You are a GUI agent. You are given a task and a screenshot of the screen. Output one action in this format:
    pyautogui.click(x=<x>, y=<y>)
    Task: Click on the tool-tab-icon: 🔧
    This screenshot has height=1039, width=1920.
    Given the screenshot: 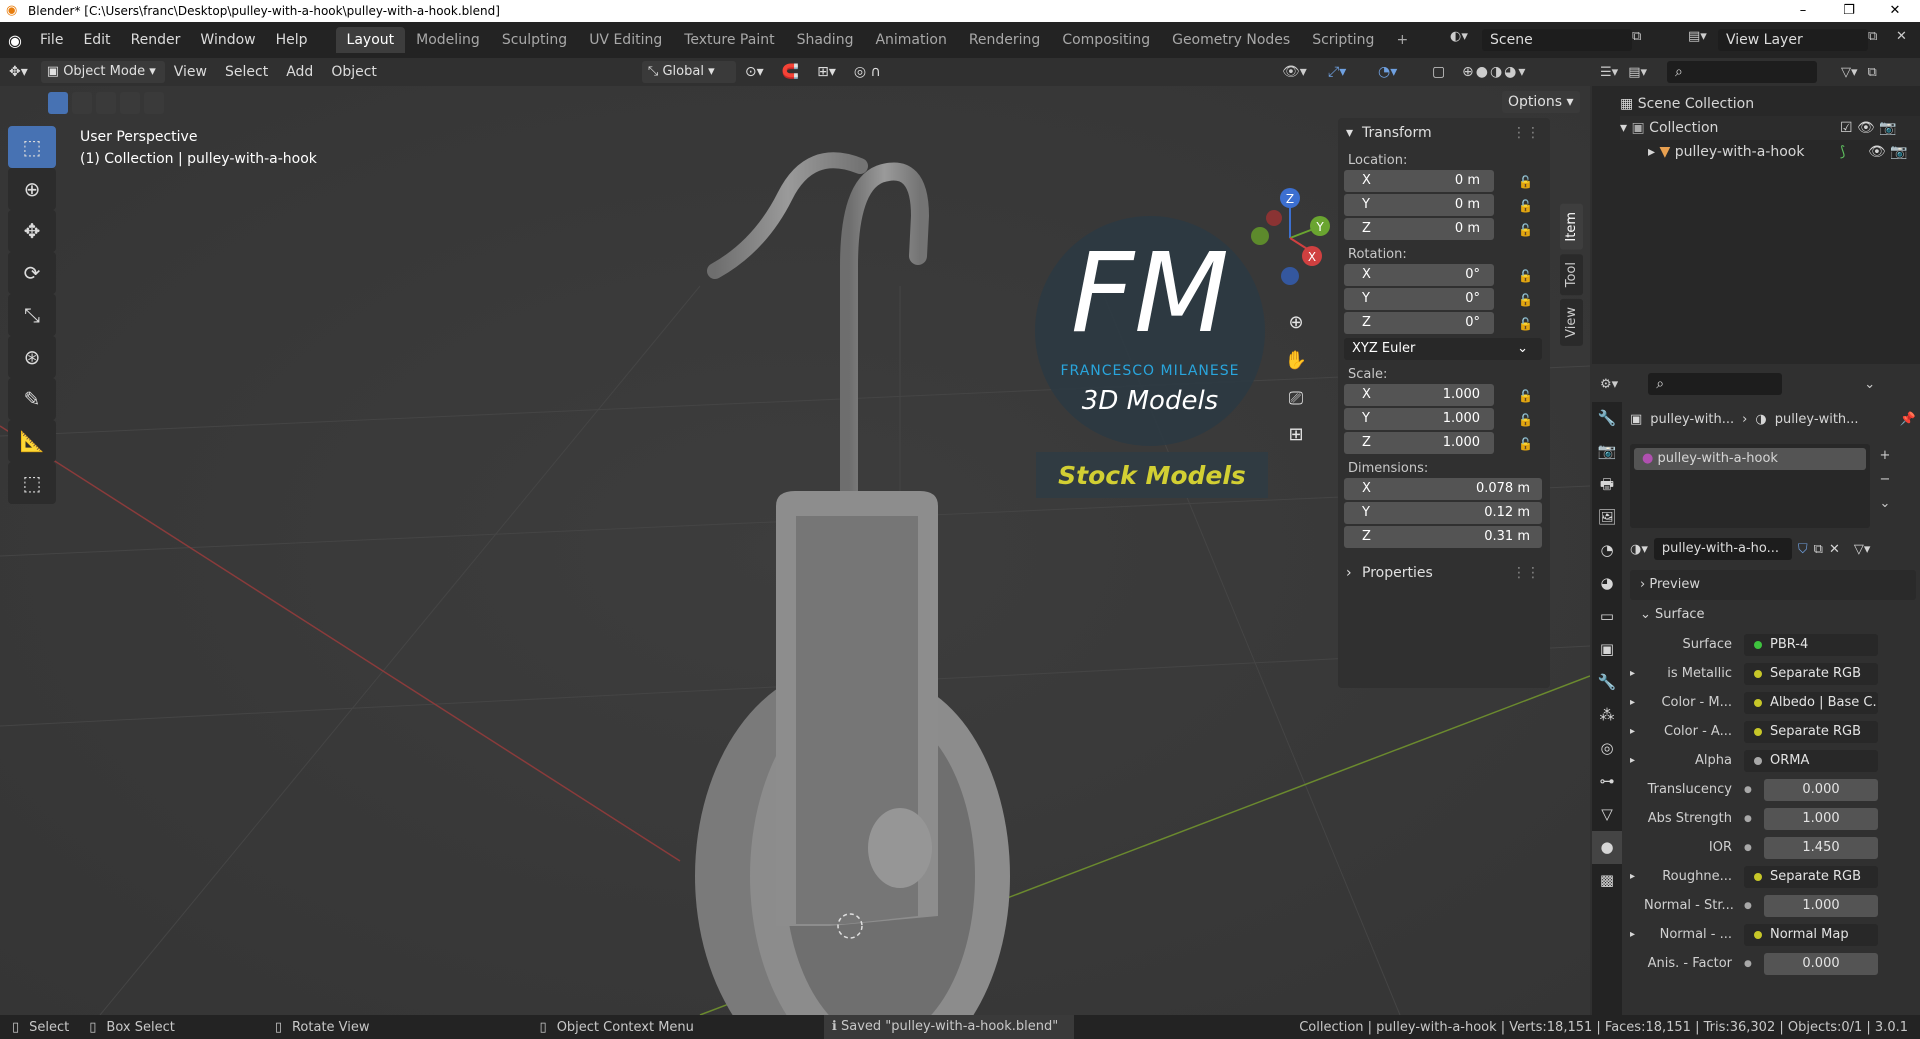 What is the action you would take?
    pyautogui.click(x=1607, y=418)
    